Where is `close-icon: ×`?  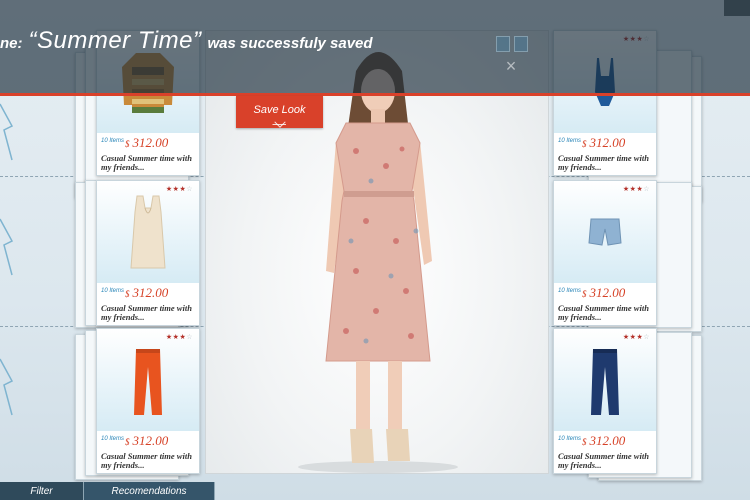 close-icon: × is located at coordinates (511, 66).